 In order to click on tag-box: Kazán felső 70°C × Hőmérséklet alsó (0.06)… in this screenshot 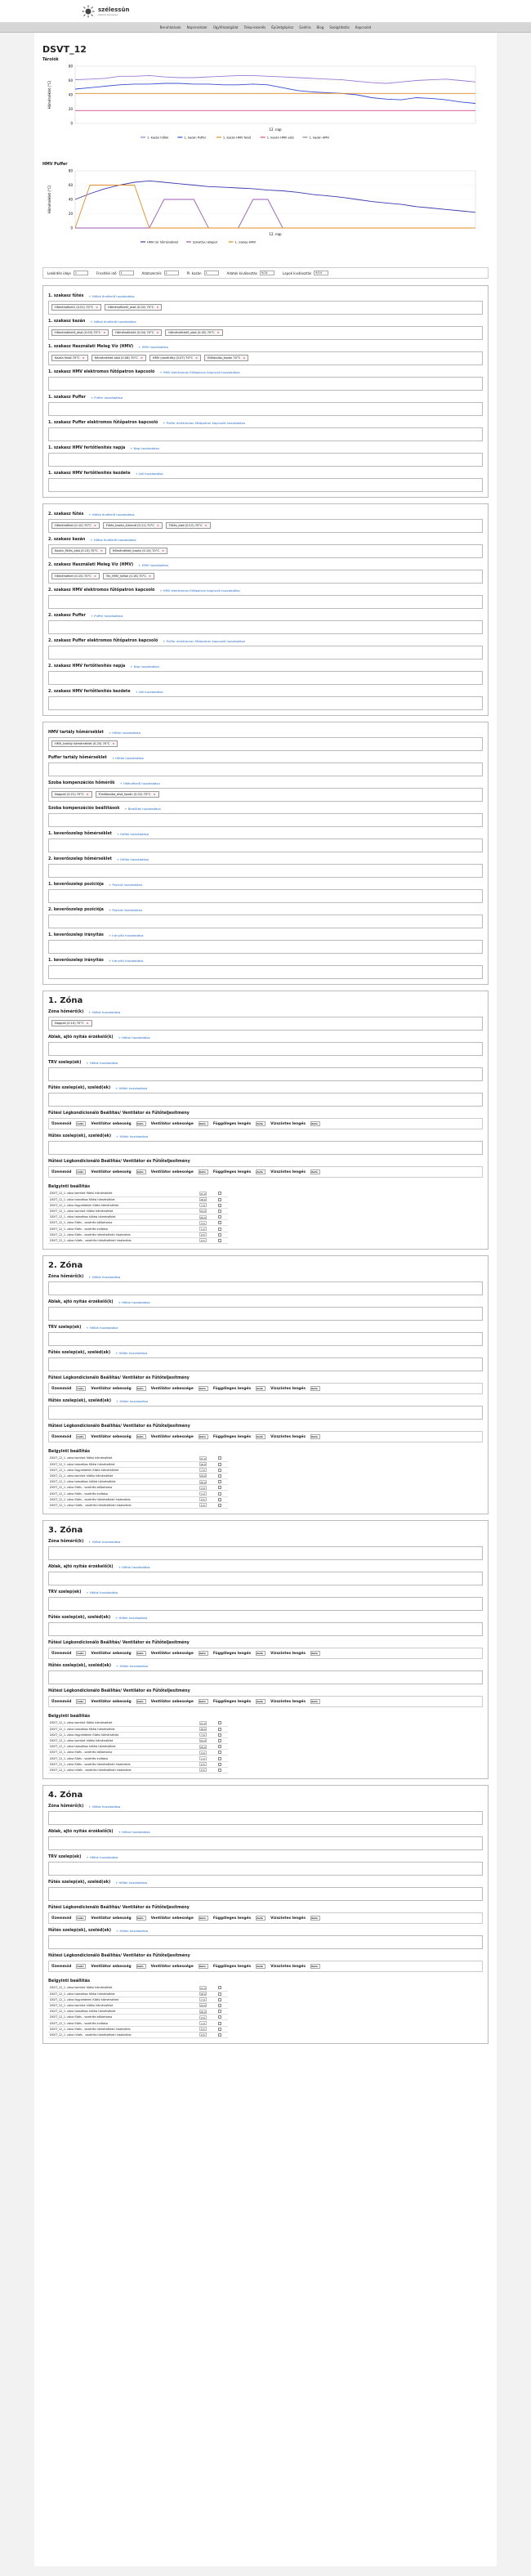, I will do `click(265, 358)`.